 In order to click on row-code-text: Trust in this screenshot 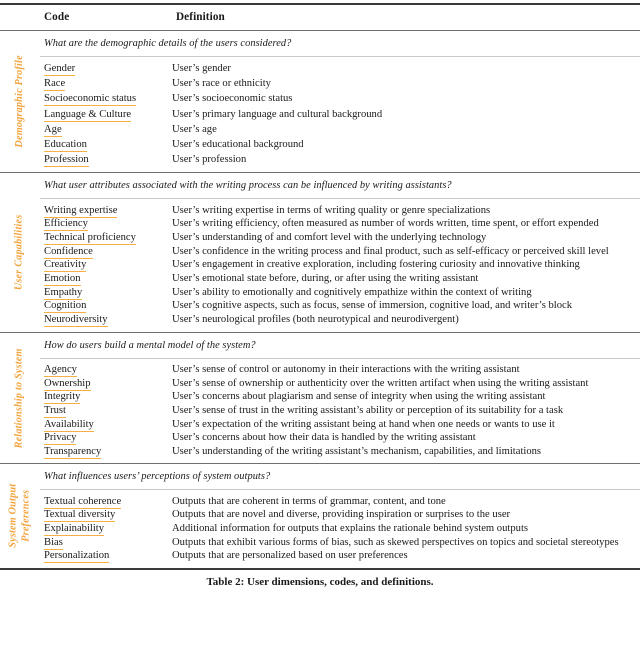, I will do `click(55, 411)`.